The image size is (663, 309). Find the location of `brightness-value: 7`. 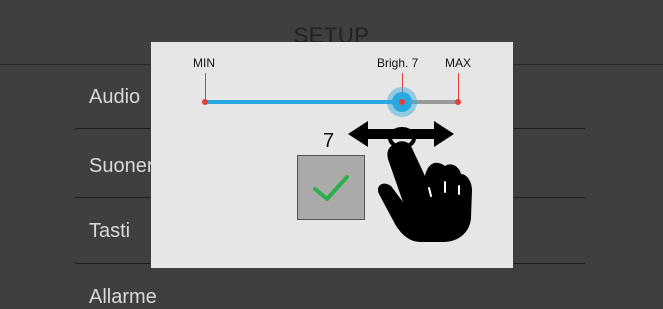

brightness-value: 7 is located at coordinates (329, 141).